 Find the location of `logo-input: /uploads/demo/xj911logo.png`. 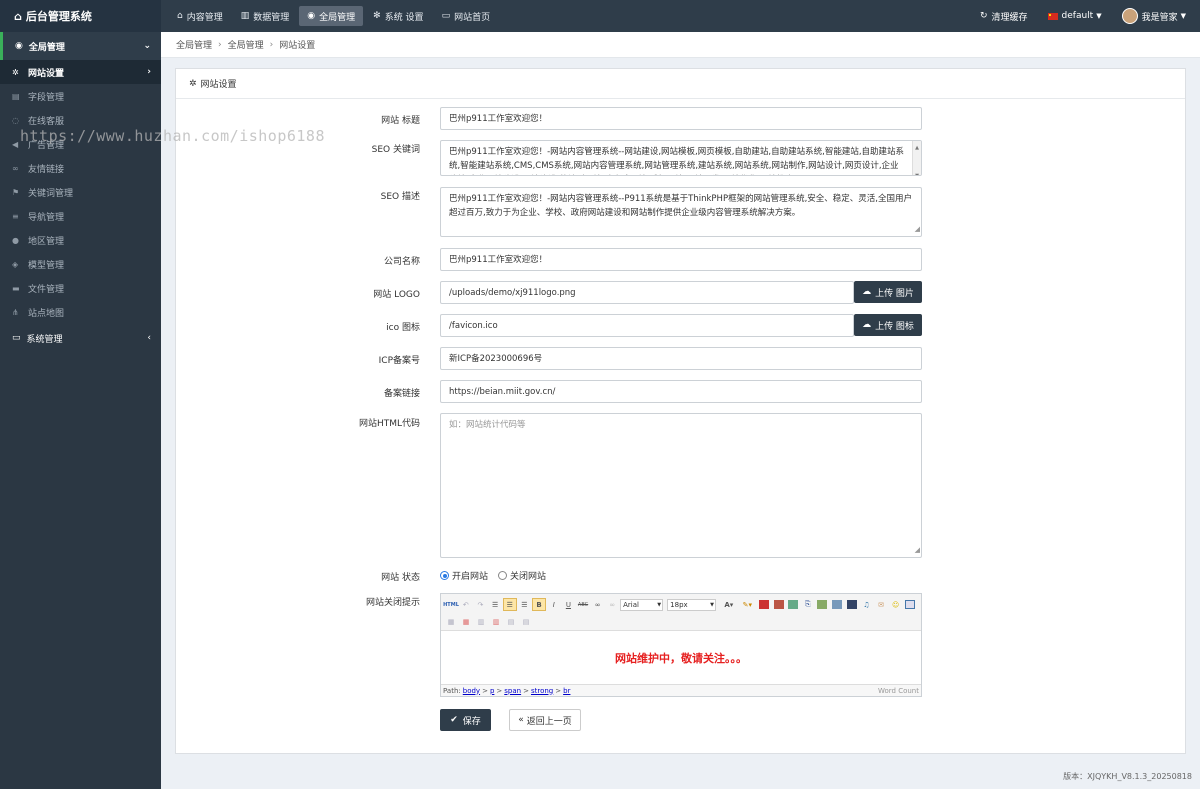

logo-input: /uploads/demo/xj911logo.png is located at coordinates (647, 292).